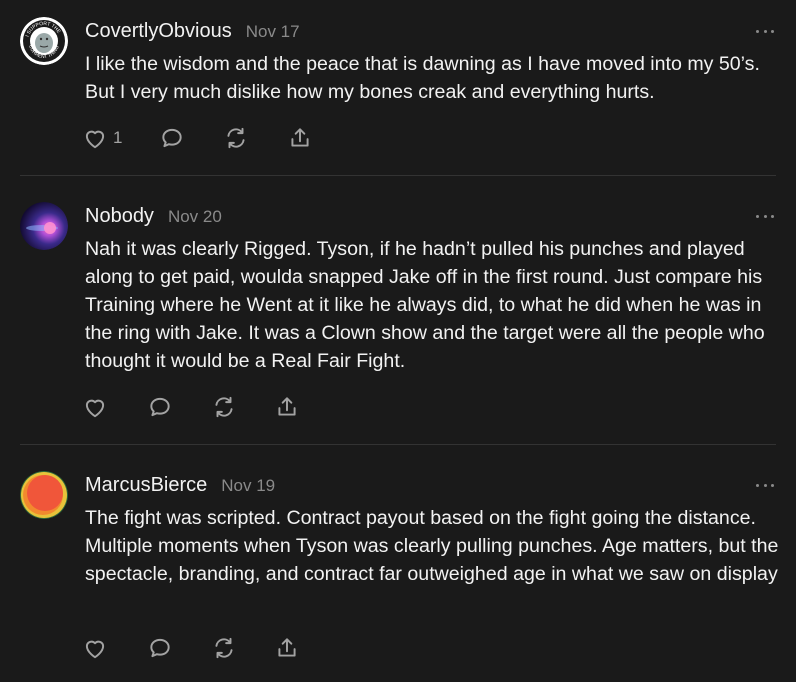 The image size is (796, 682). Describe the element at coordinates (273, 32) in the screenshot. I see `comment-date: Nov 17` at that location.